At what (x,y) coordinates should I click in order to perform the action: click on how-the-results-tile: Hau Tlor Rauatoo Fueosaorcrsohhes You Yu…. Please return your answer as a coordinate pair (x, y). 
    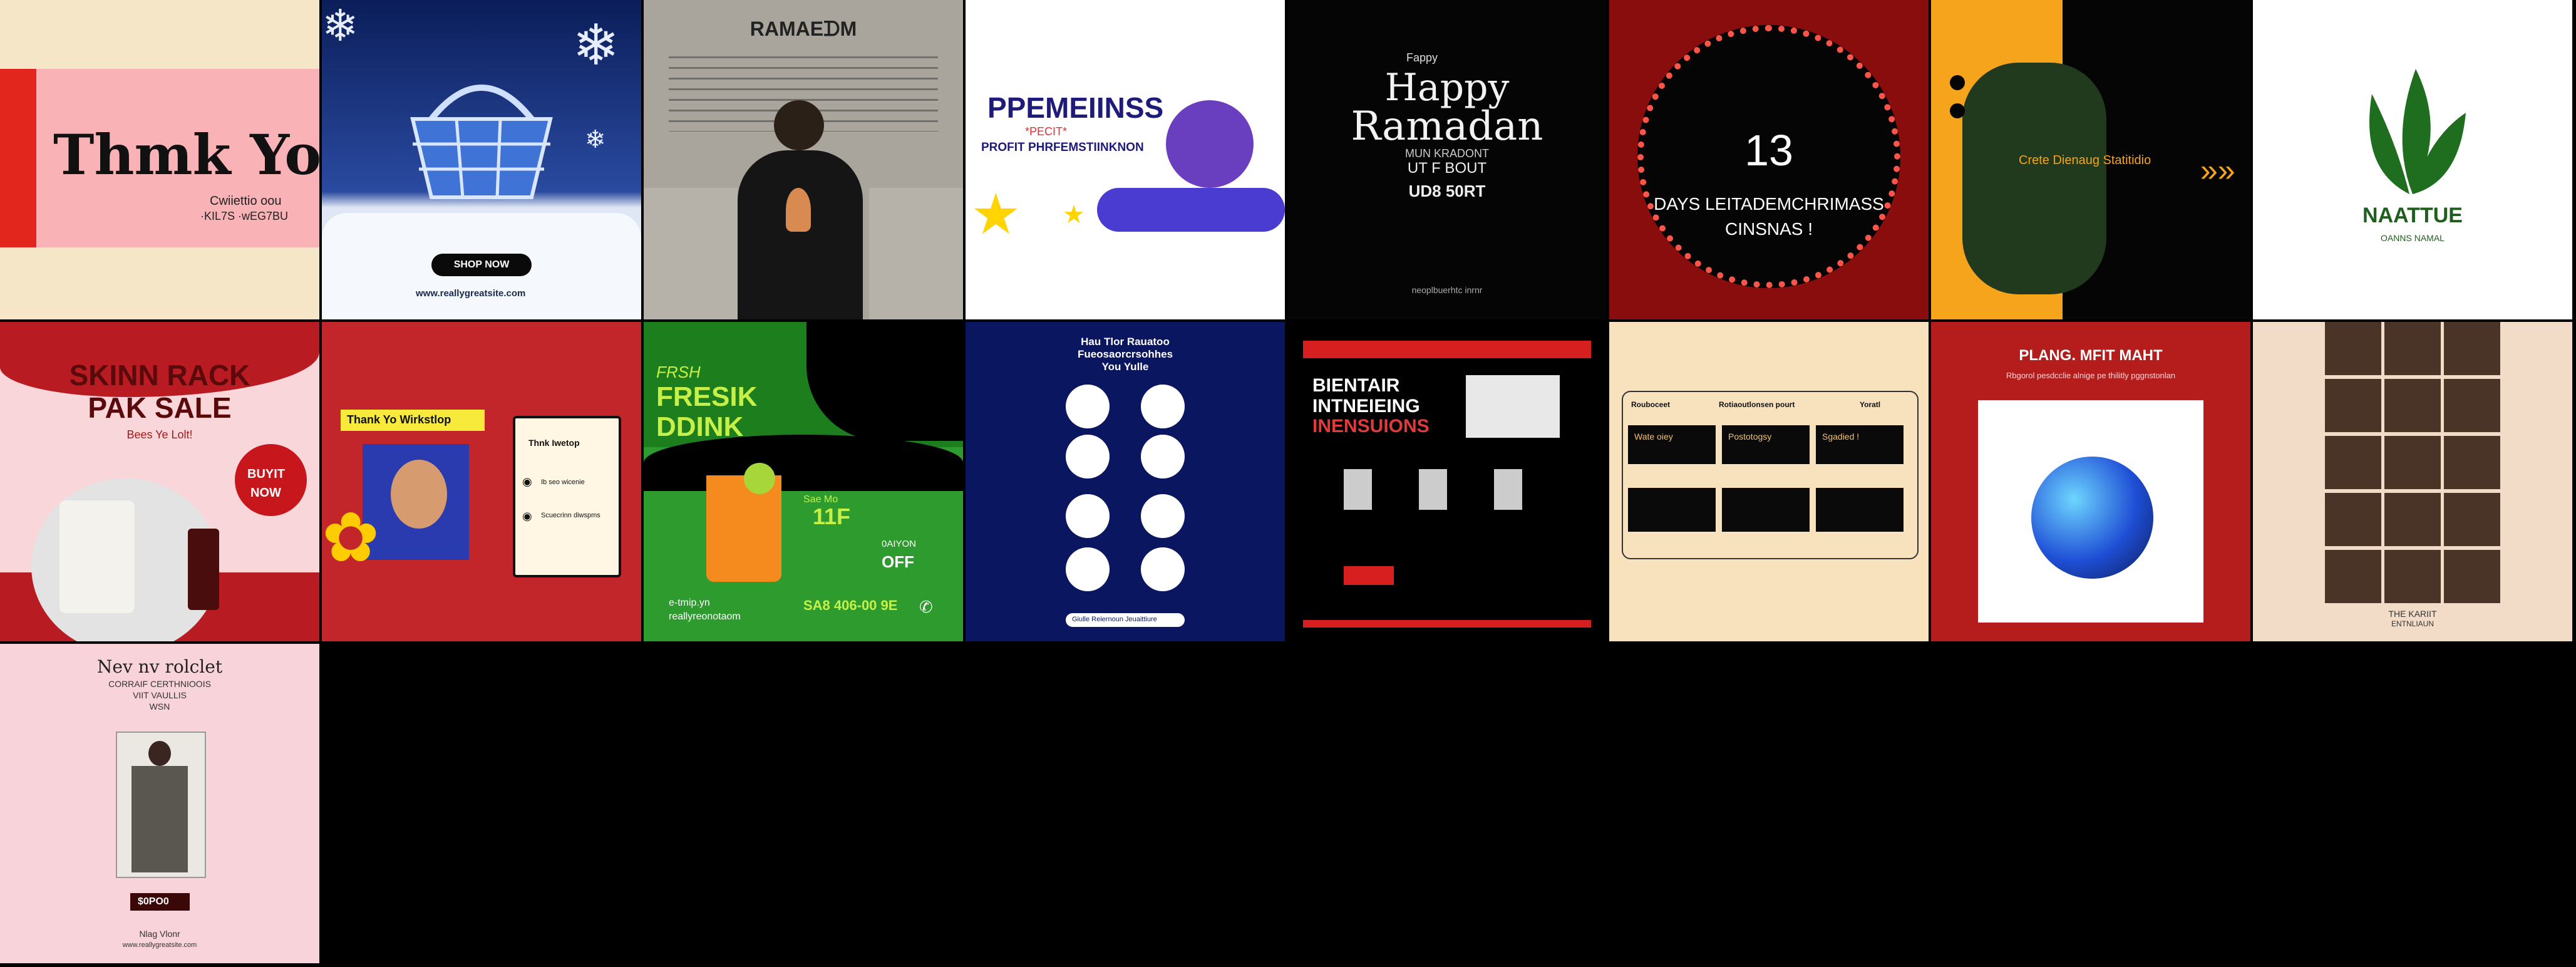
    Looking at the image, I should click on (1125, 481).